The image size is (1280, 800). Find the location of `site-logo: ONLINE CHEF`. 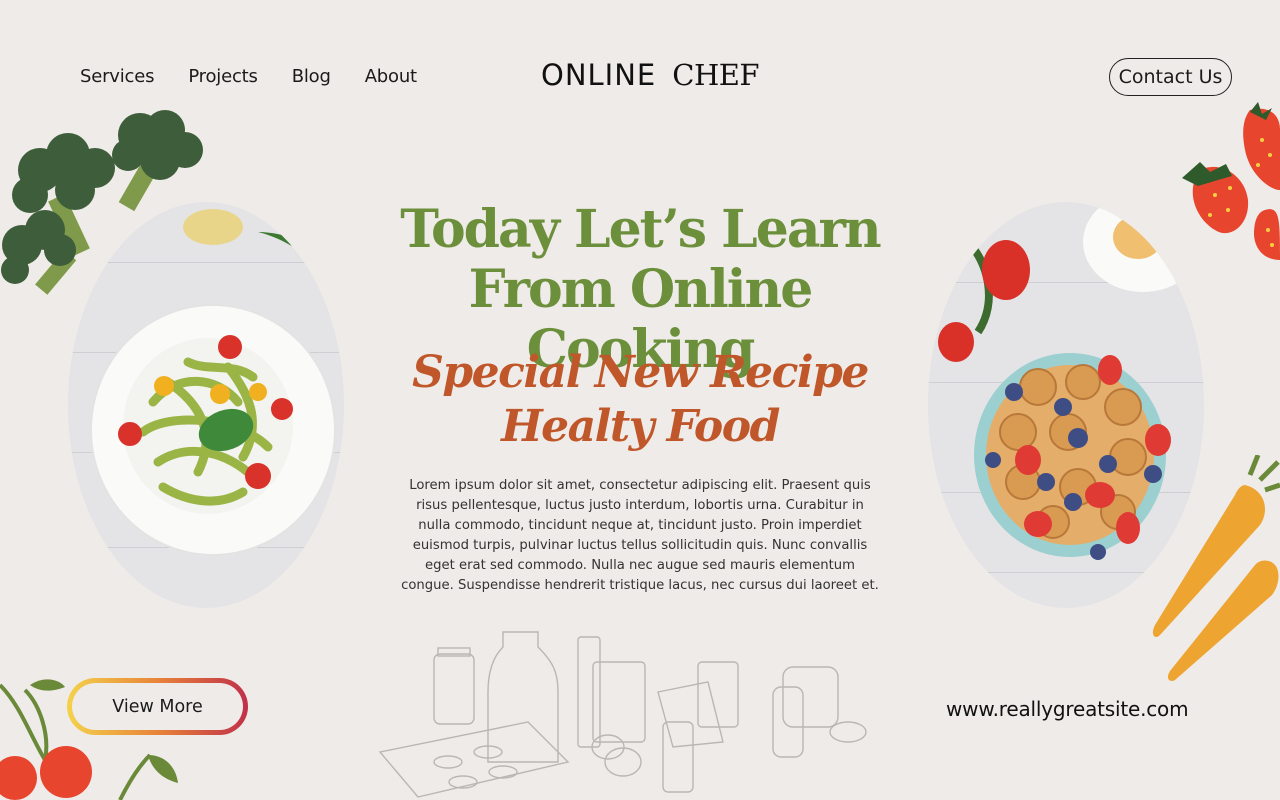

site-logo: ONLINE CHEF is located at coordinates (650, 75).